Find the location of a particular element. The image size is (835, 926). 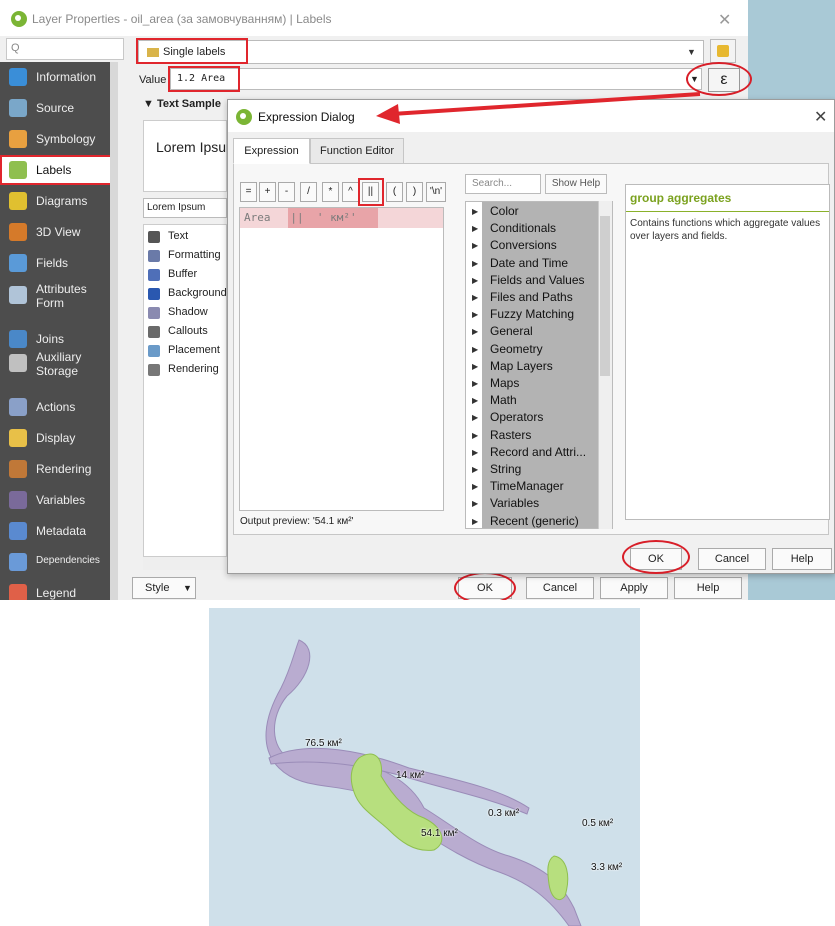

storage-icon is located at coordinates (18, 363).